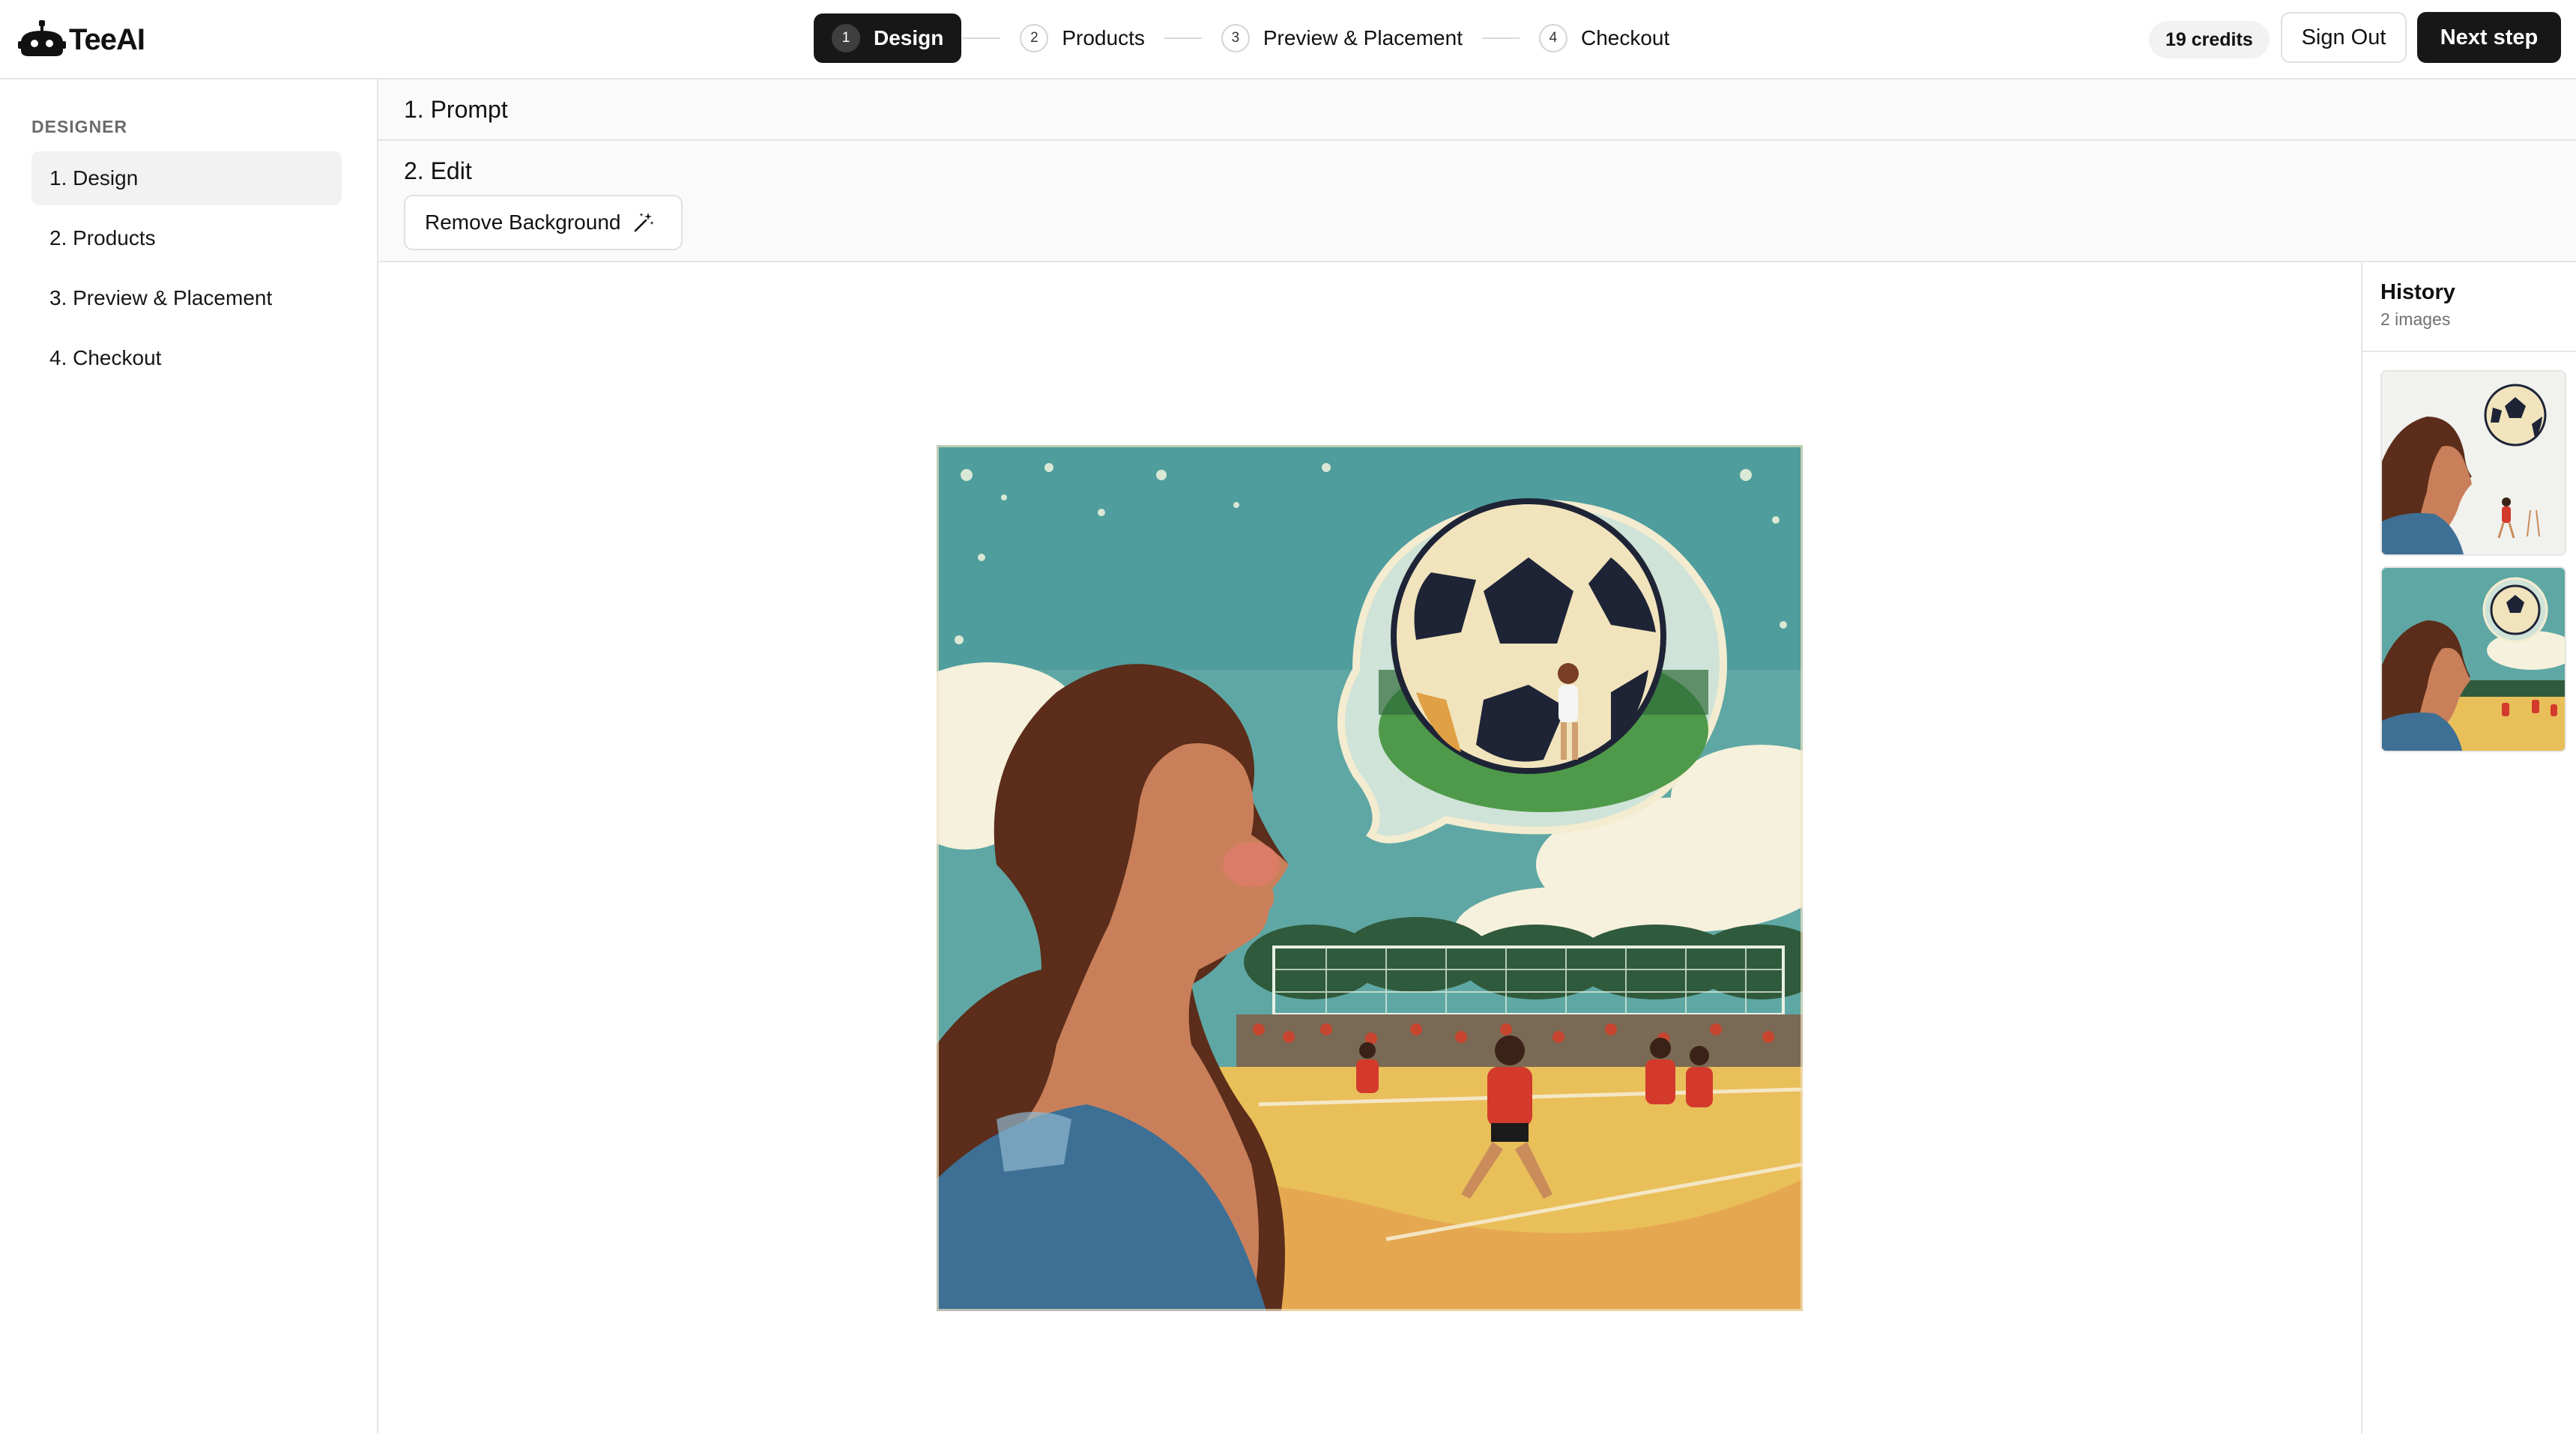  Describe the element at coordinates (1477, 110) in the screenshot. I see `prompt-section: 1. Prompt` at that location.